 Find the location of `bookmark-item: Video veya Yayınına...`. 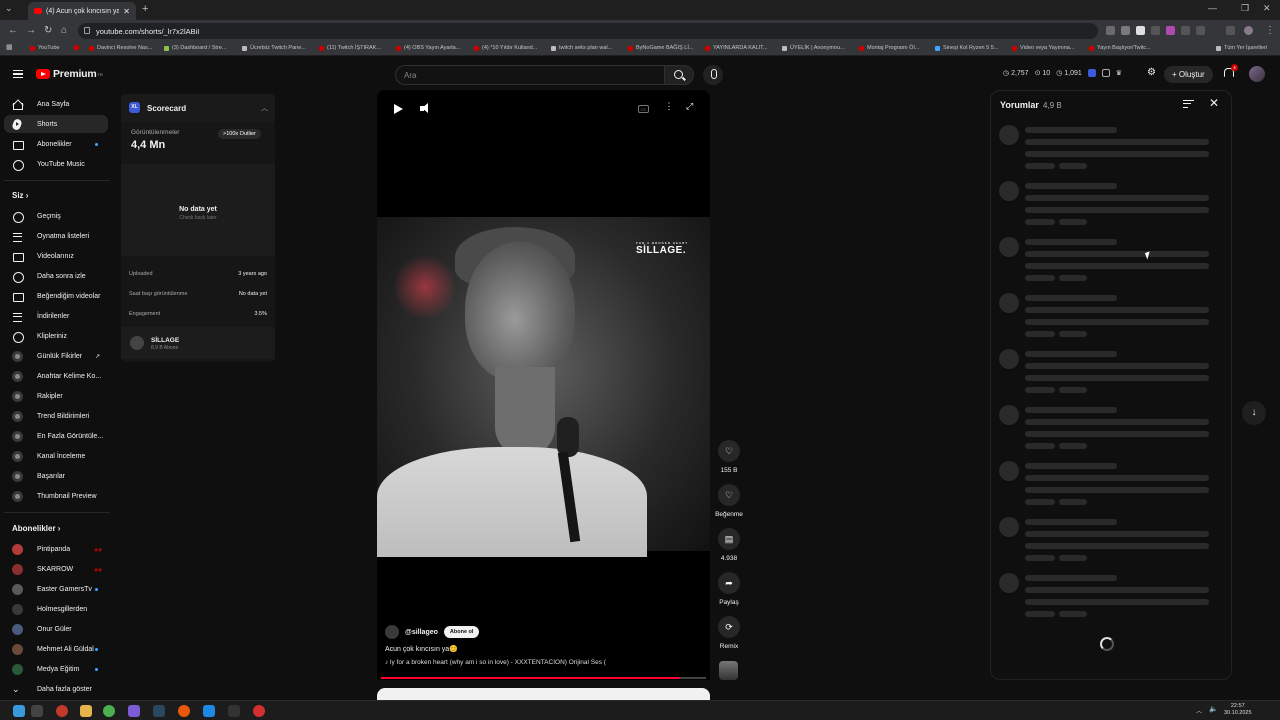

bookmark-item: Video veya Yayınına... is located at coordinates (1043, 48).